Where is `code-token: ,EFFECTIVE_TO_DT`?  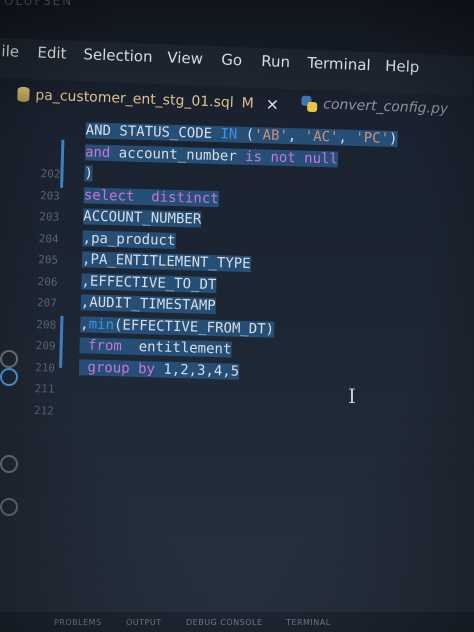 code-token: ,EFFECTIVE_TO_DT is located at coordinates (149, 282).